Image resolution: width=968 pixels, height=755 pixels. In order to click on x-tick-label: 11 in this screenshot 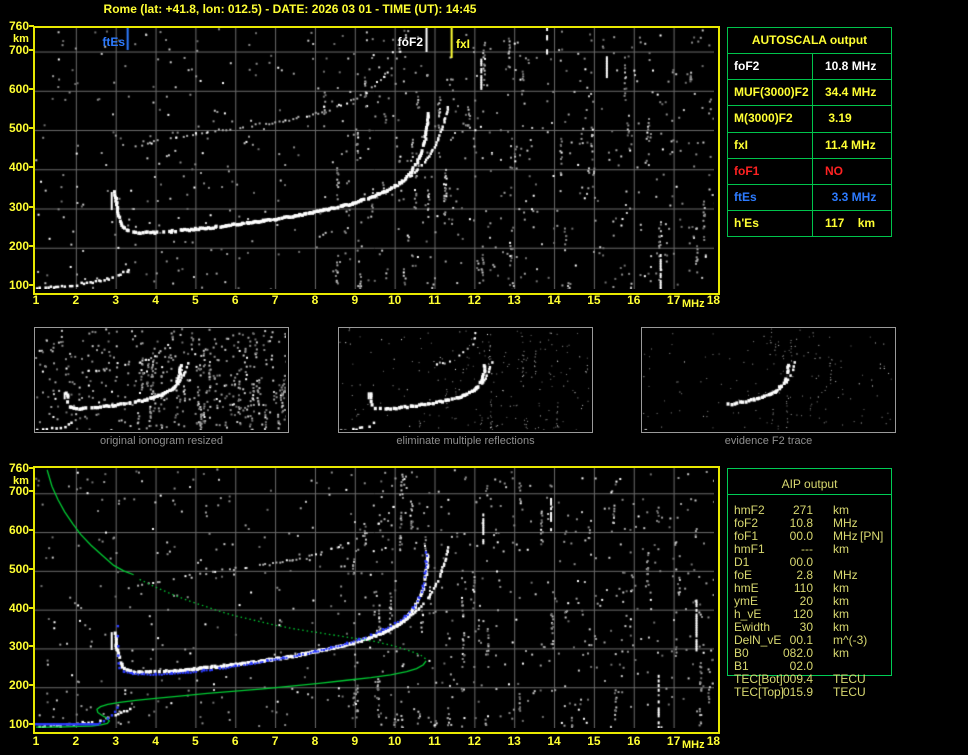, I will do `click(434, 741)`.